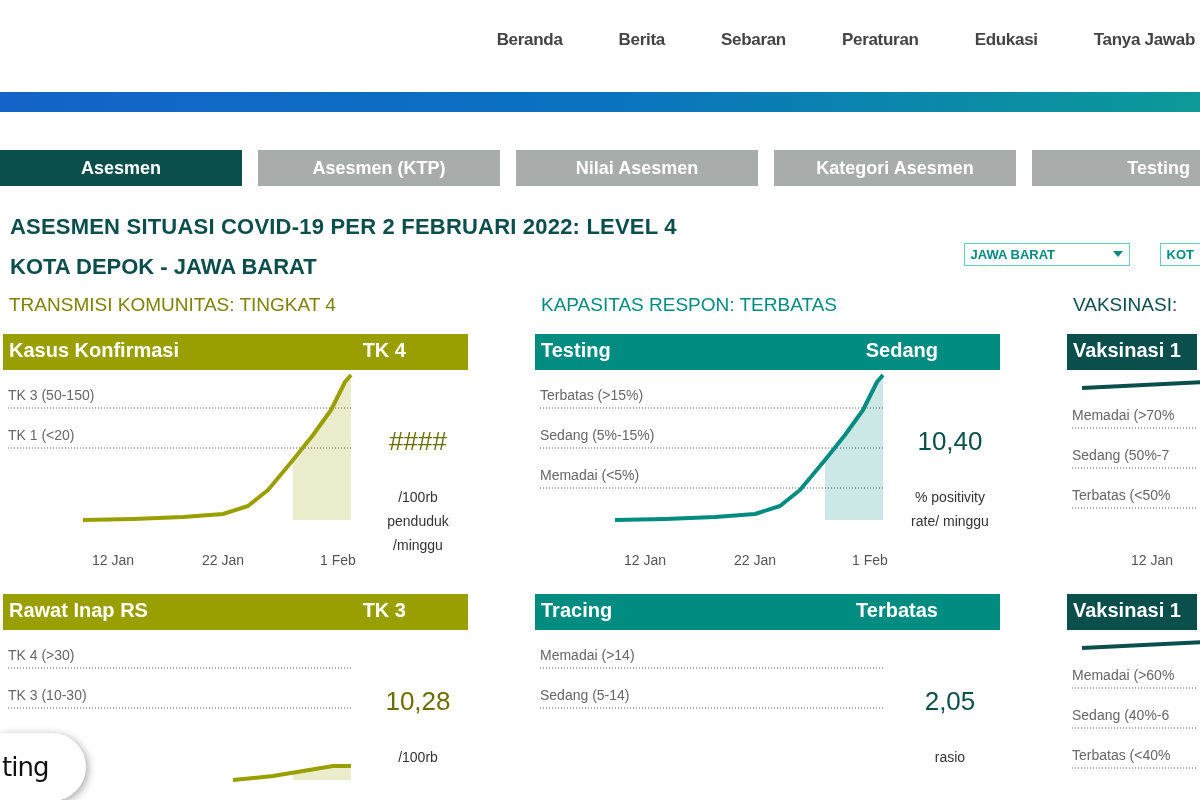  What do you see at coordinates (1144, 40) in the screenshot?
I see `nav-link: Tanya Jawab` at bounding box center [1144, 40].